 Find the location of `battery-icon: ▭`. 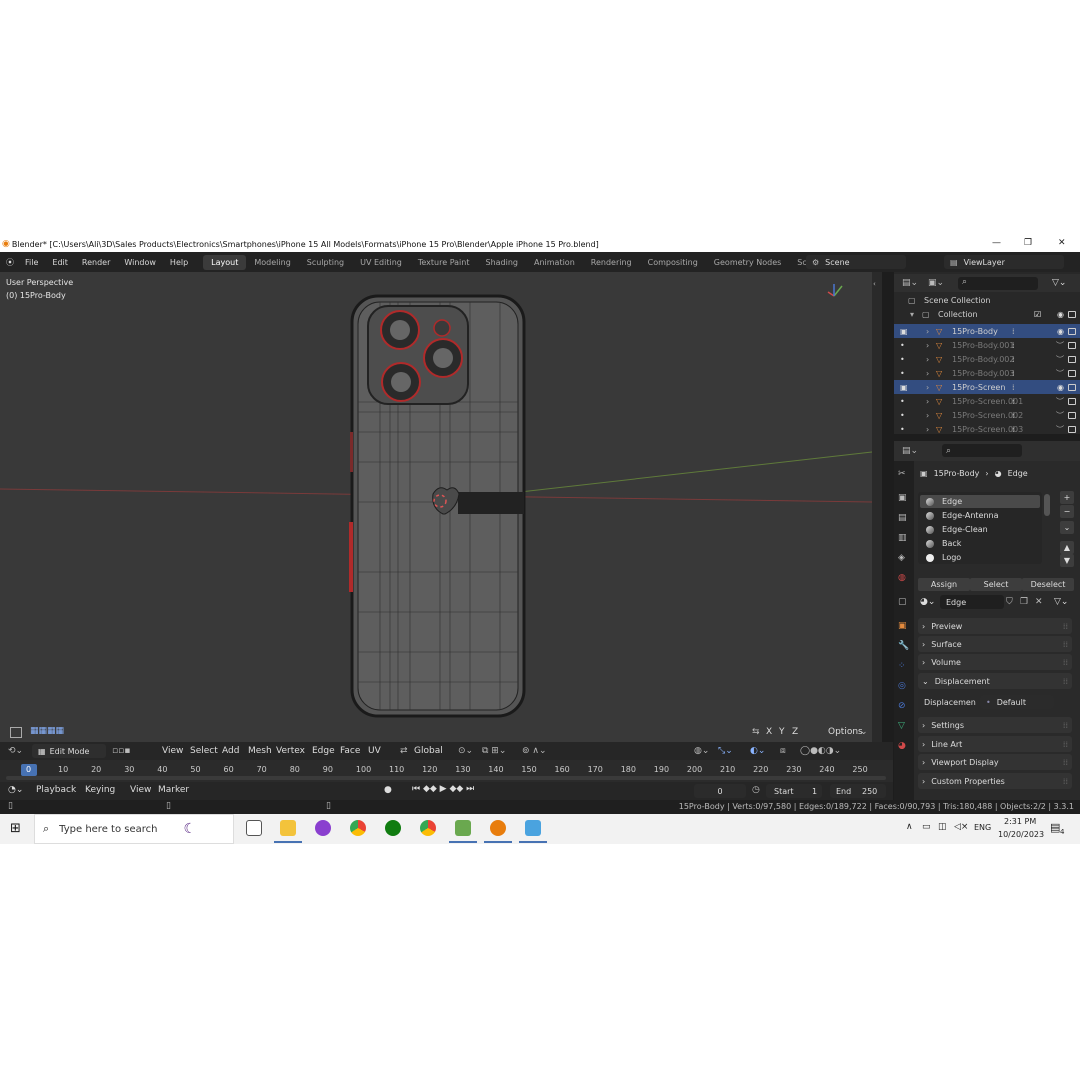

battery-icon: ▭ is located at coordinates (926, 827).